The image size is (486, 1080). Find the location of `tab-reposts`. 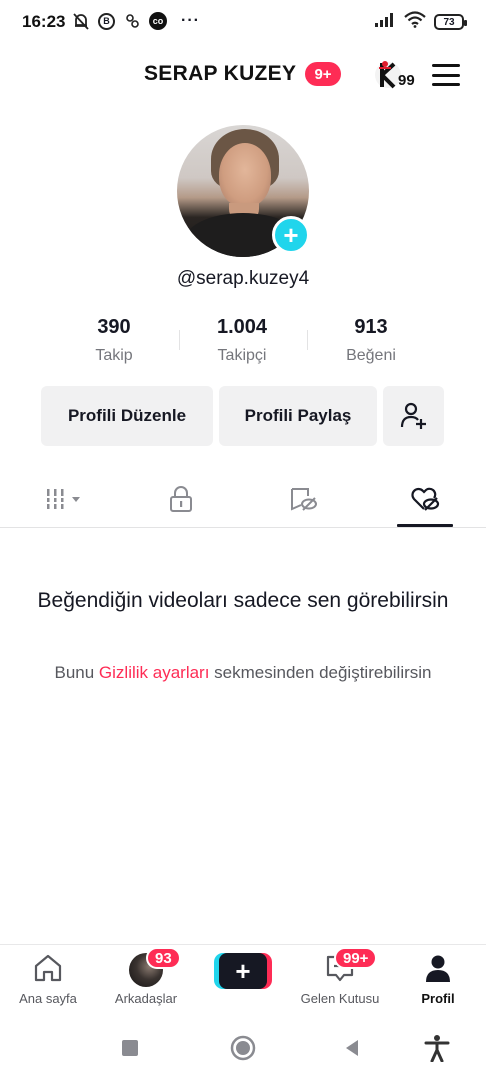

tab-reposts is located at coordinates (303, 499).